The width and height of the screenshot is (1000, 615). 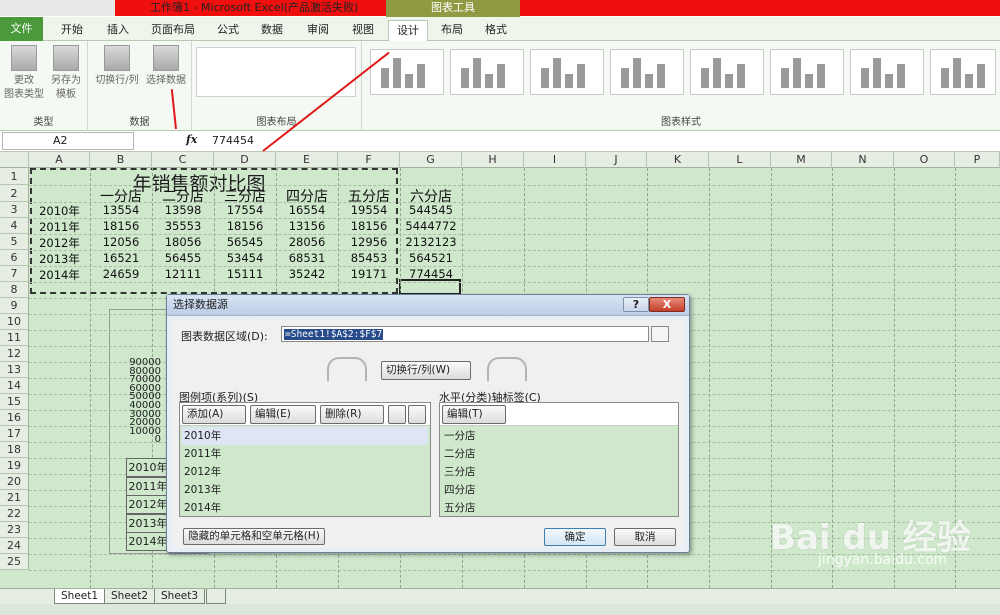 I want to click on axis-item: 二分店, so click(x=559, y=454).